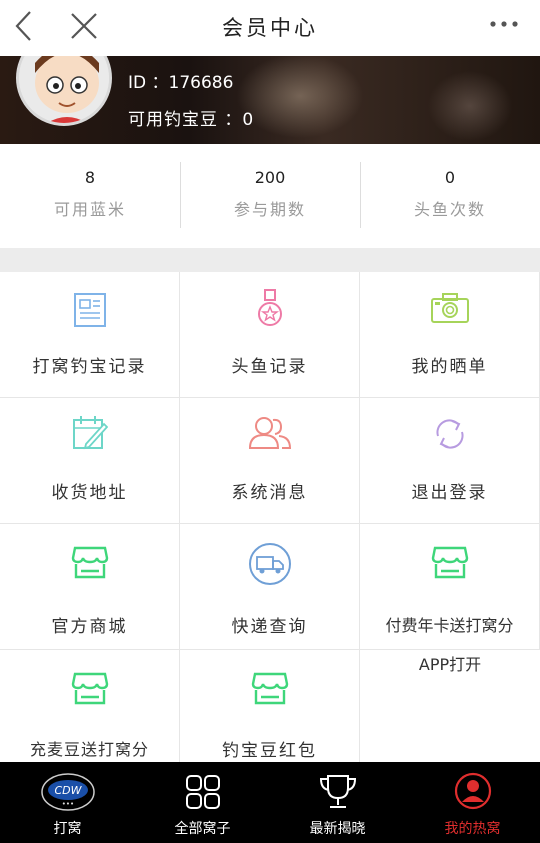 The width and height of the screenshot is (540, 843). I want to click on menu-item-label: 快递查询, so click(269, 627).